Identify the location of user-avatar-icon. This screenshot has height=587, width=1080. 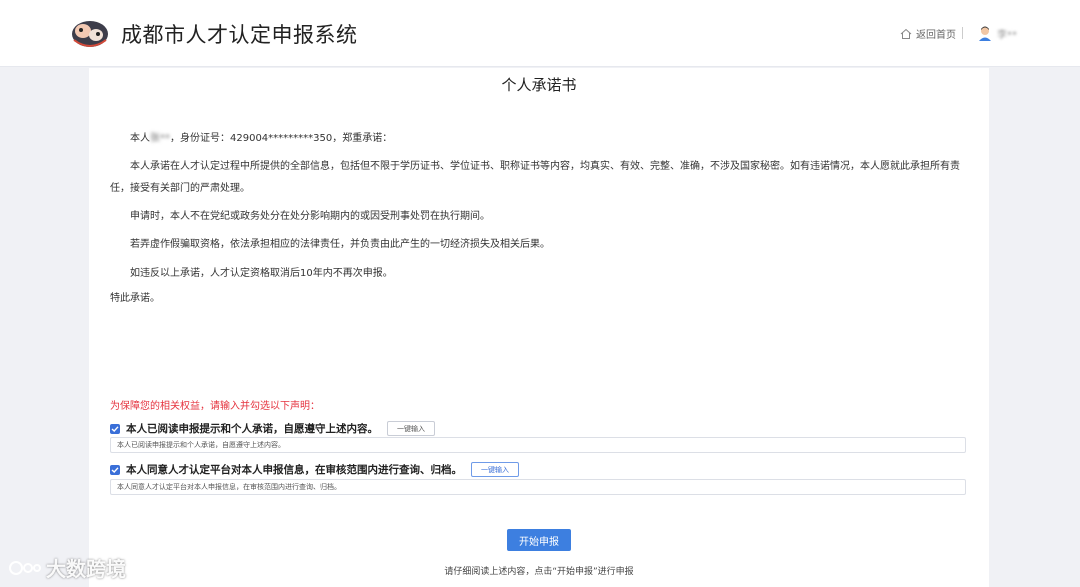
(985, 33).